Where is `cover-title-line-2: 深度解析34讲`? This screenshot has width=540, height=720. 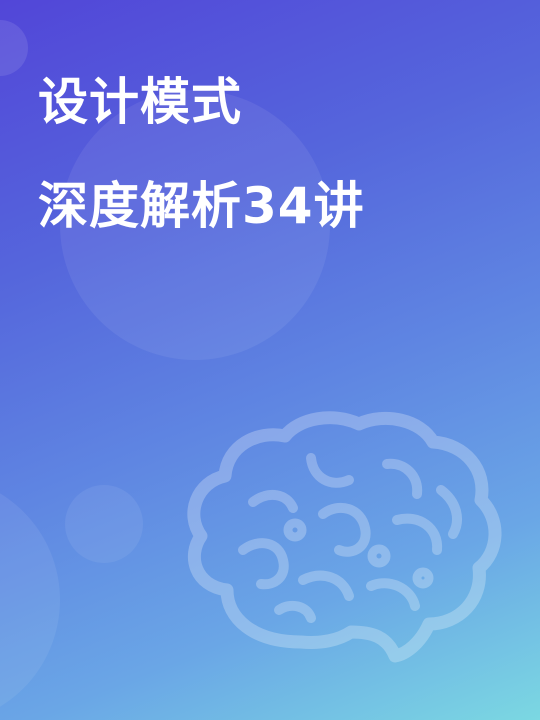
cover-title-line-2: 深度解析34讲 is located at coordinates (201, 206).